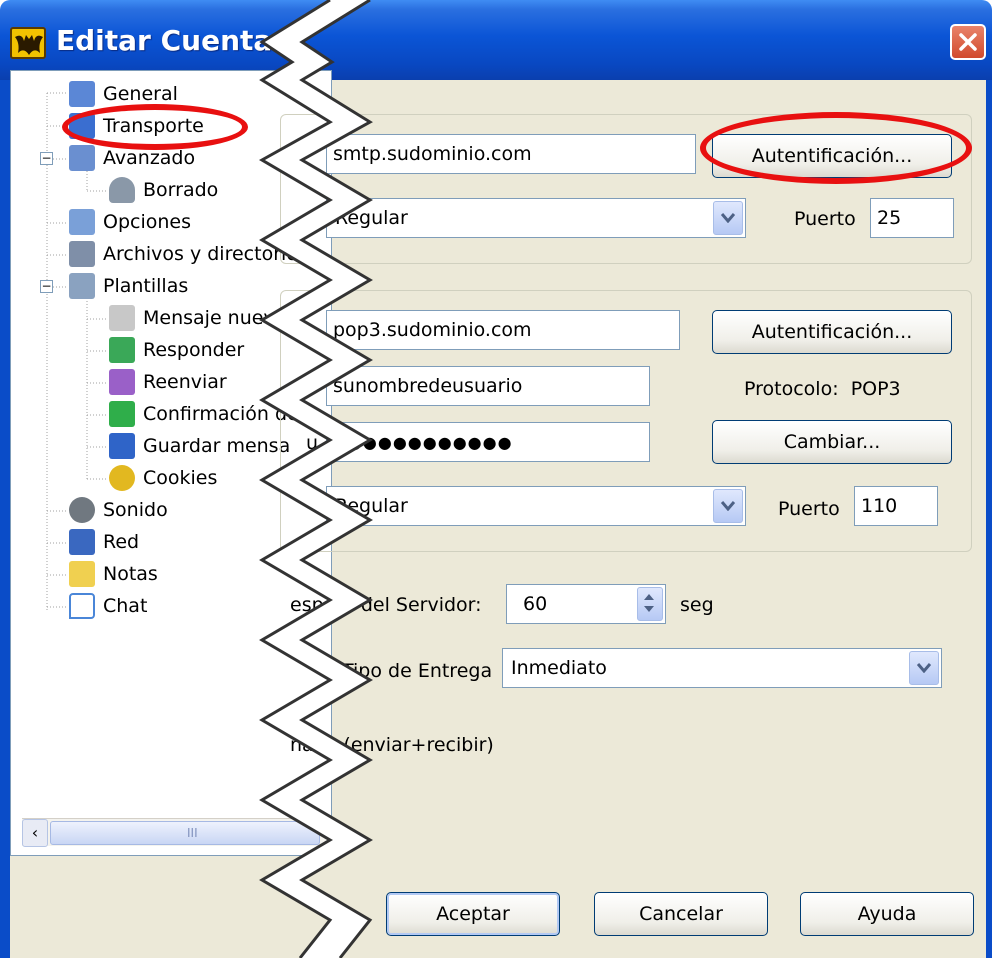  Describe the element at coordinates (392, 745) in the screenshot. I see `combined-option-label: nado (enviar+recibir)` at that location.